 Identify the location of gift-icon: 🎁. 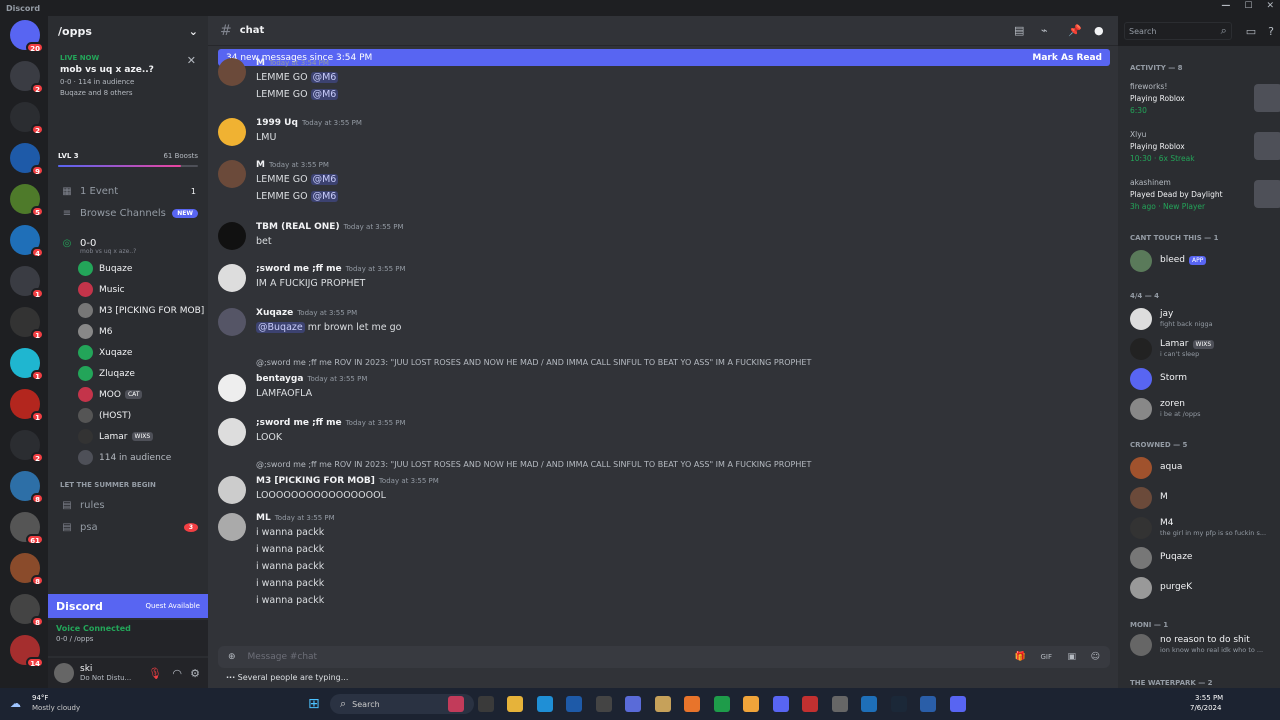
(1020, 657).